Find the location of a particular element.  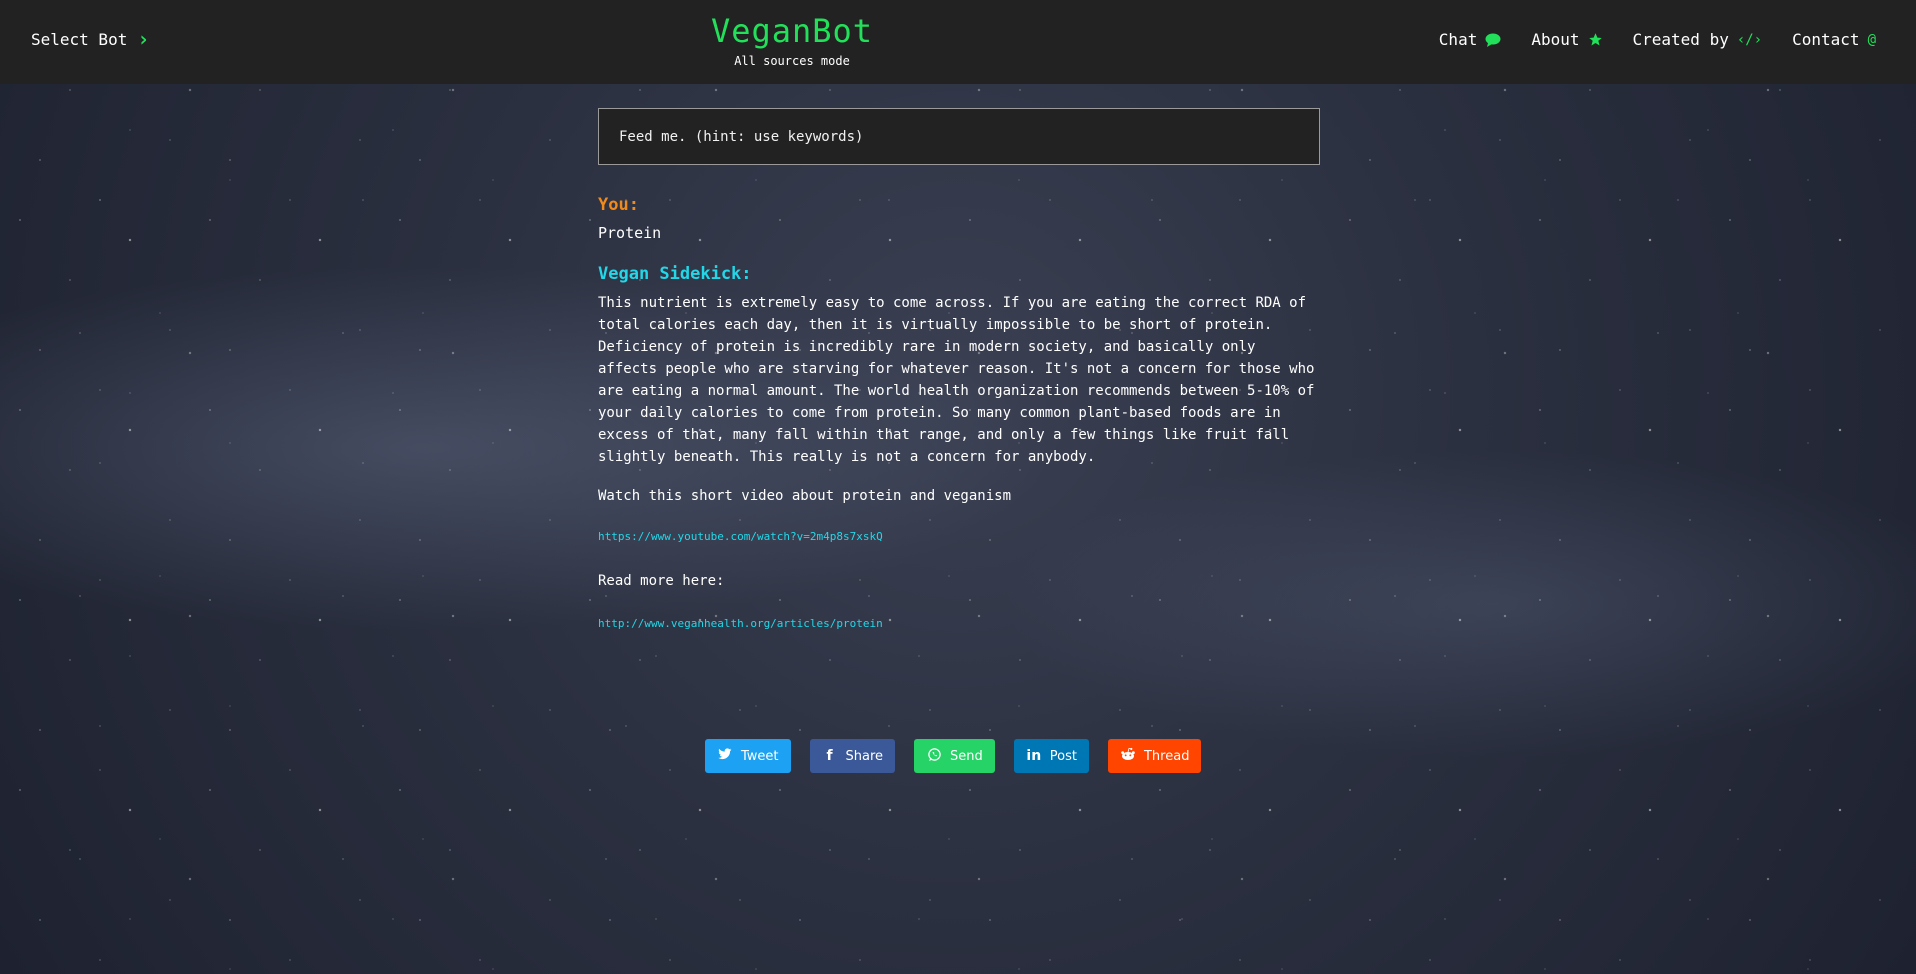

chat-input is located at coordinates (959, 136).